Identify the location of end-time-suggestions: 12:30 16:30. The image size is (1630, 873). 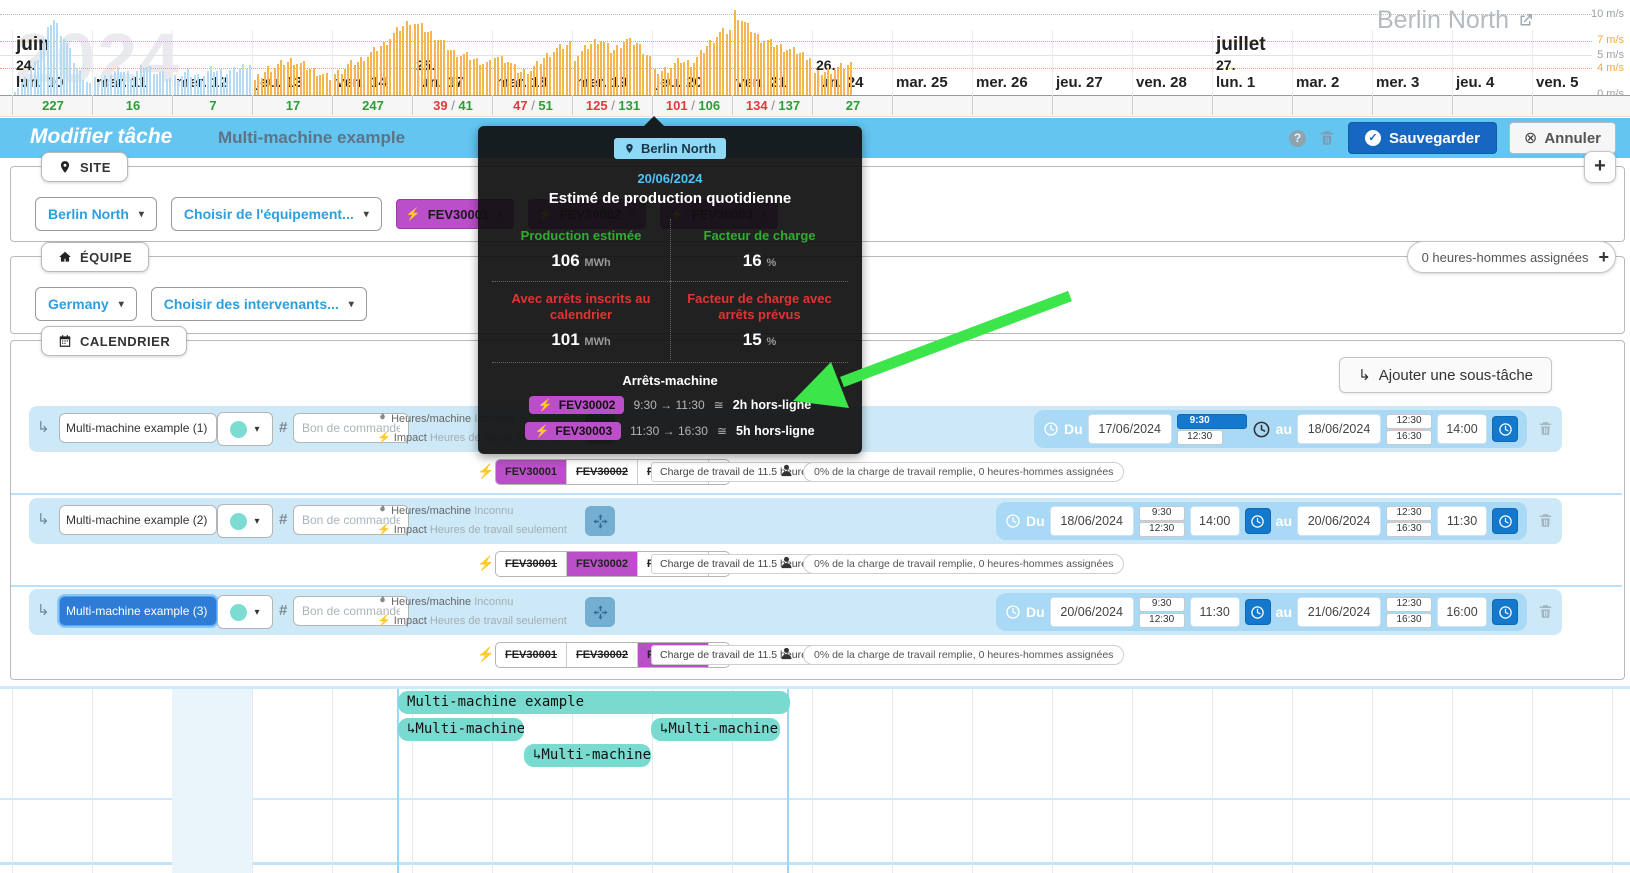
(1409, 612).